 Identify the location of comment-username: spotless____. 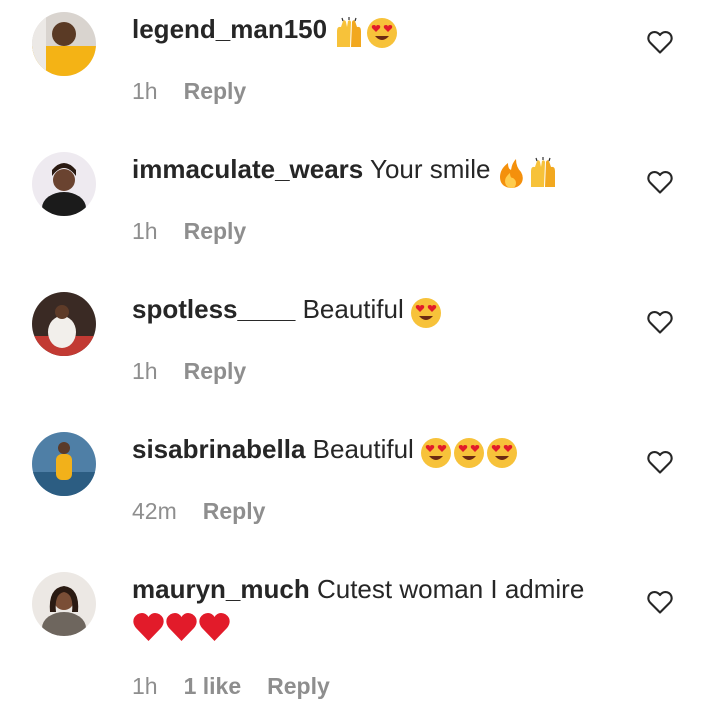
(213, 309).